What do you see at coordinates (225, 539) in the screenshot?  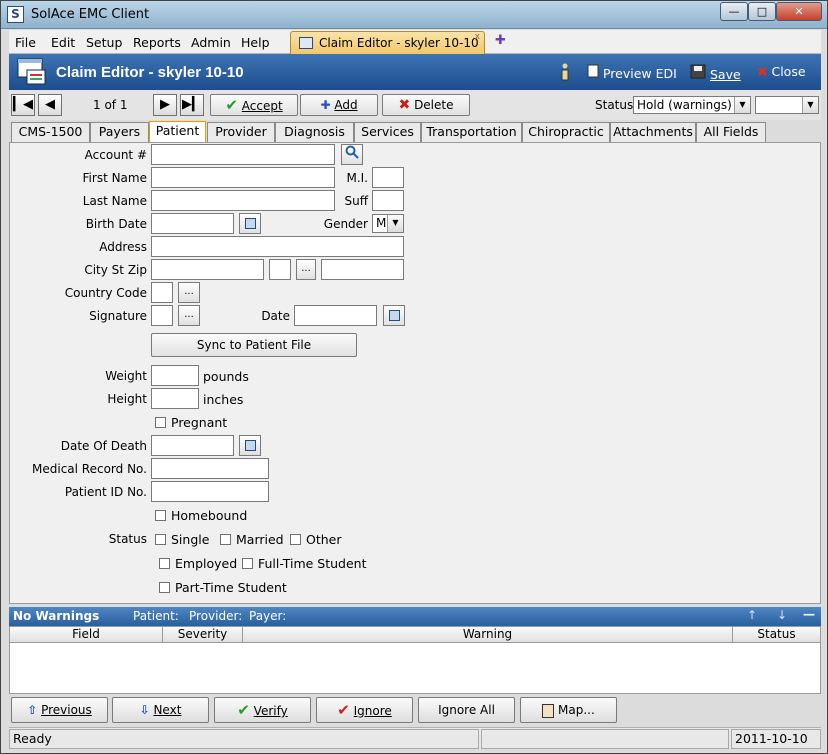 I see `married-checkbox` at bounding box center [225, 539].